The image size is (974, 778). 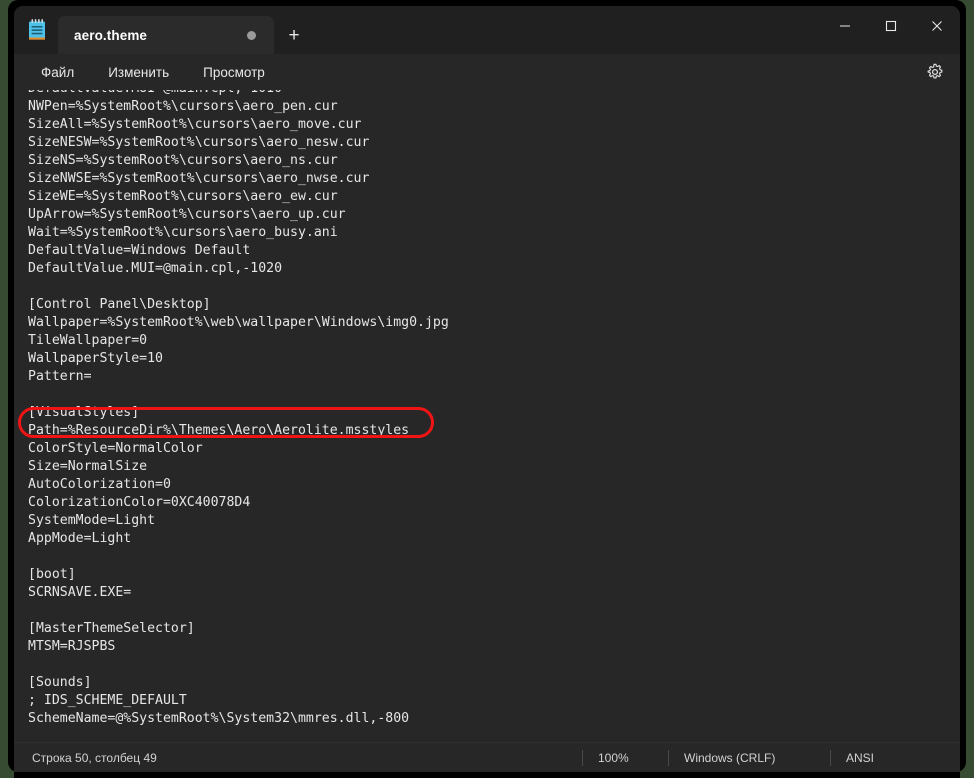 What do you see at coordinates (487, 72) in the screenshot?
I see `menu-bar: Файл Изменить Просмотр` at bounding box center [487, 72].